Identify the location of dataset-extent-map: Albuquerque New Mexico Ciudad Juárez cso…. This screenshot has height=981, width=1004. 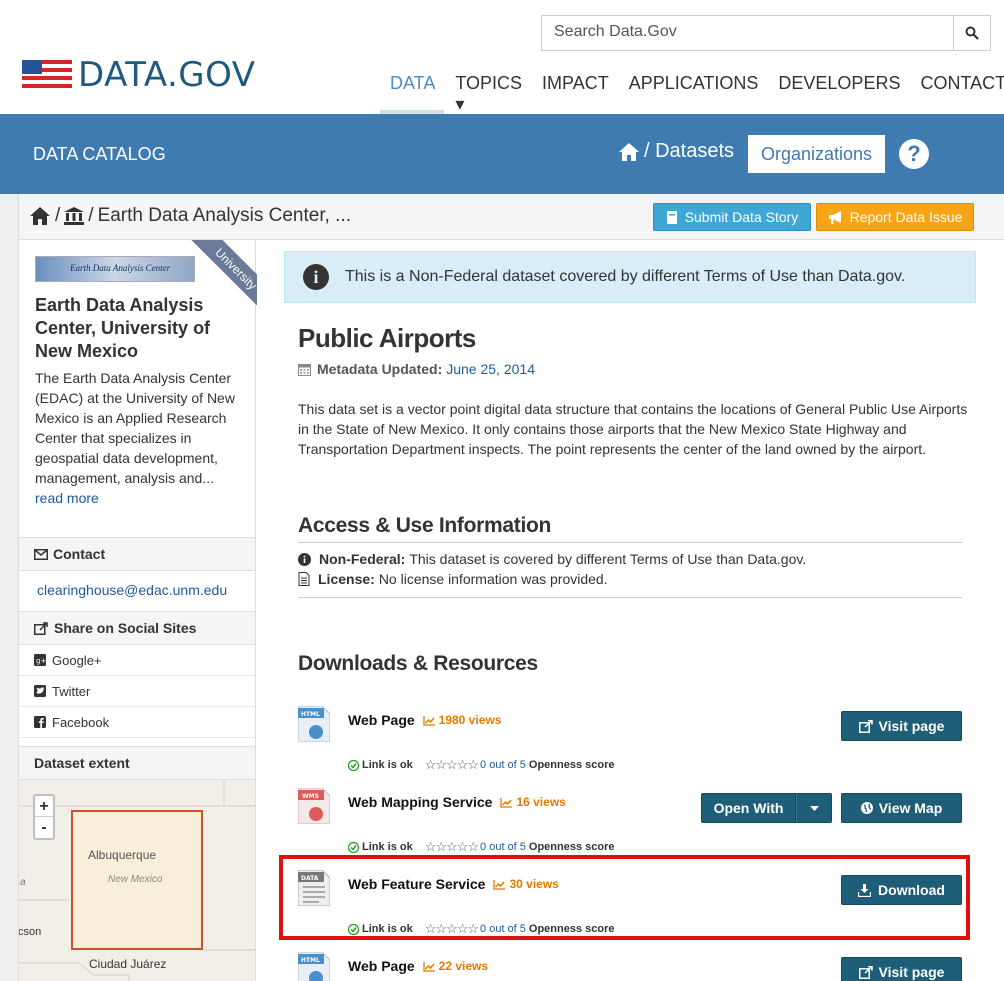
(137, 880).